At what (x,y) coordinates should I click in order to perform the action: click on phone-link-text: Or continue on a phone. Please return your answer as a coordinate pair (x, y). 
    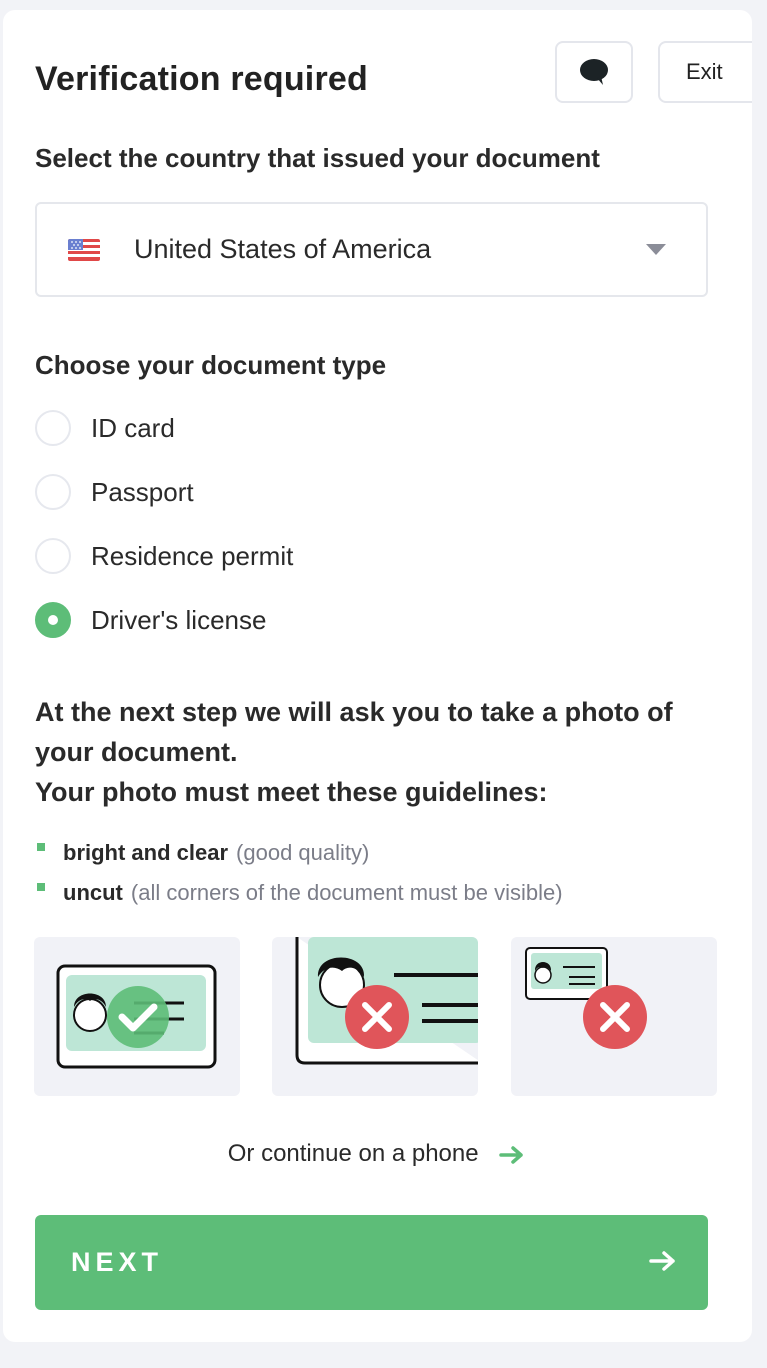
    Looking at the image, I should click on (353, 1153).